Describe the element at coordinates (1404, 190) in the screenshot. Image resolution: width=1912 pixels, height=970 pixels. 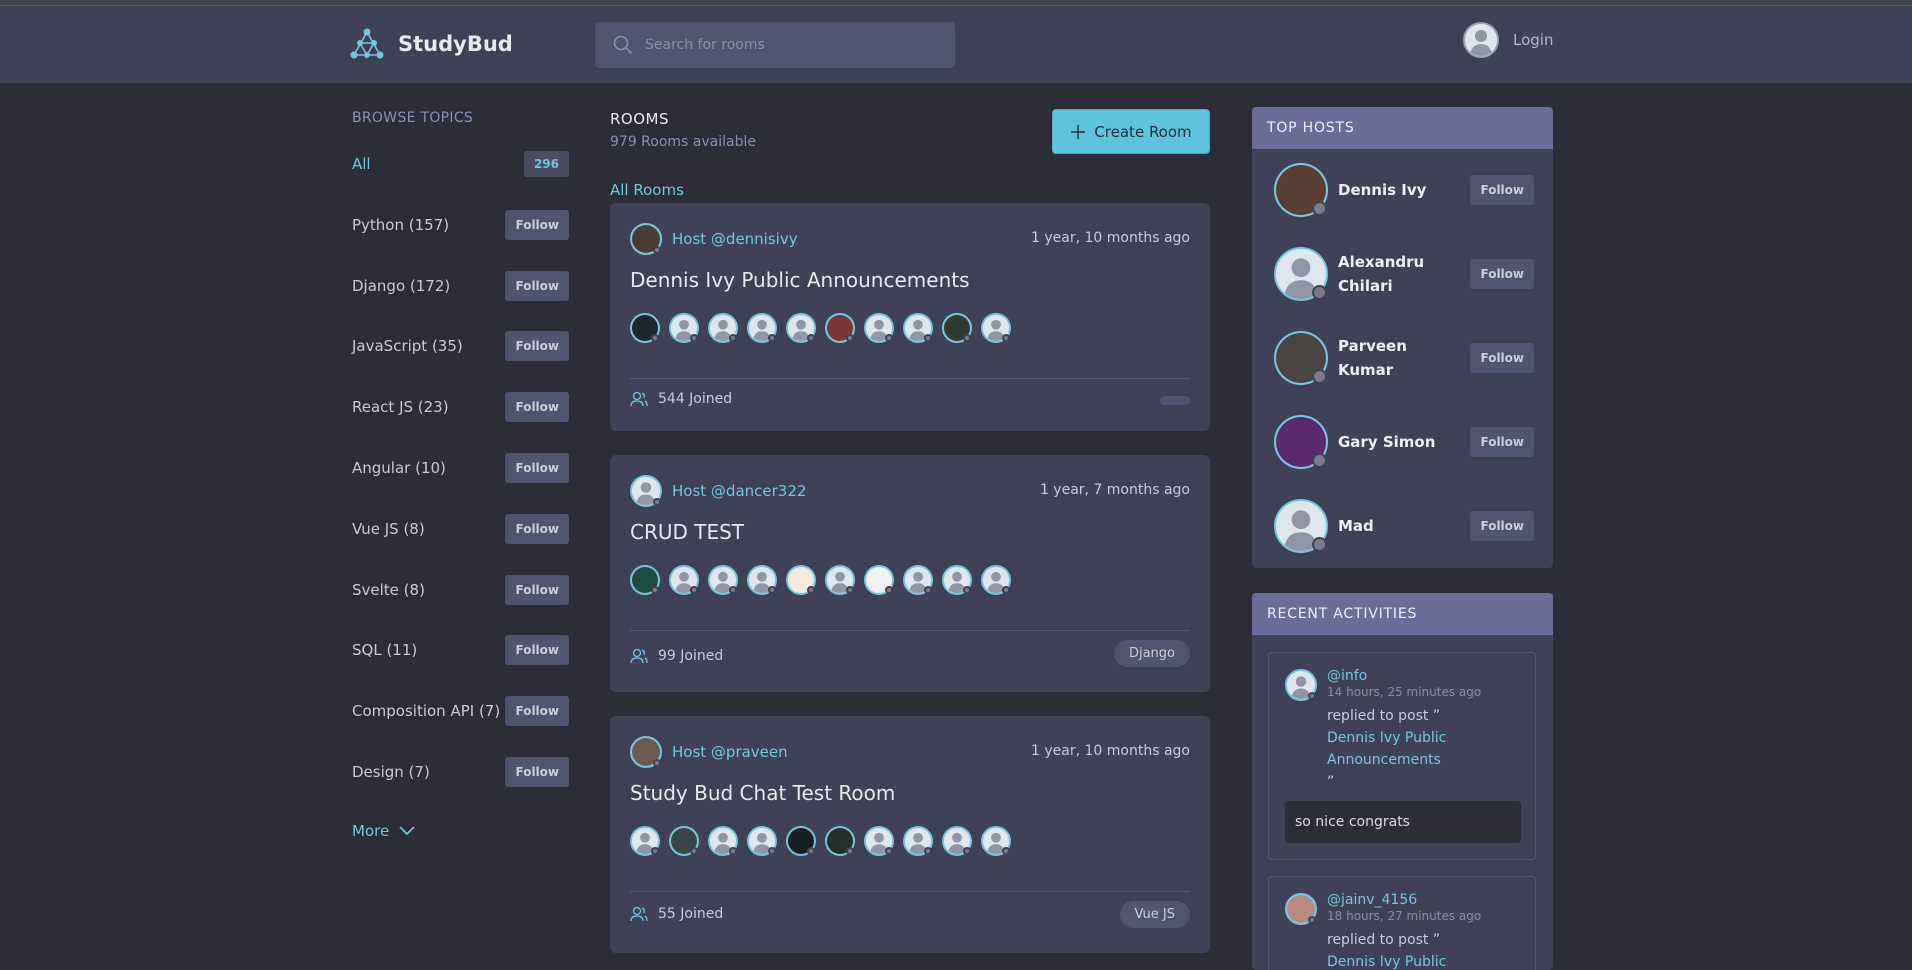
I see `host-item: Dennis Ivy Follow` at that location.